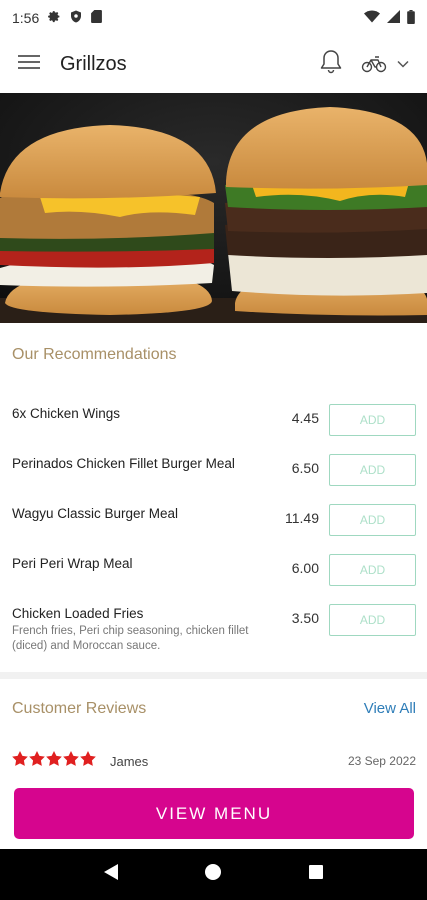 This screenshot has width=427, height=900. What do you see at coordinates (93, 63) in the screenshot?
I see `app-title: Grillzos` at bounding box center [93, 63].